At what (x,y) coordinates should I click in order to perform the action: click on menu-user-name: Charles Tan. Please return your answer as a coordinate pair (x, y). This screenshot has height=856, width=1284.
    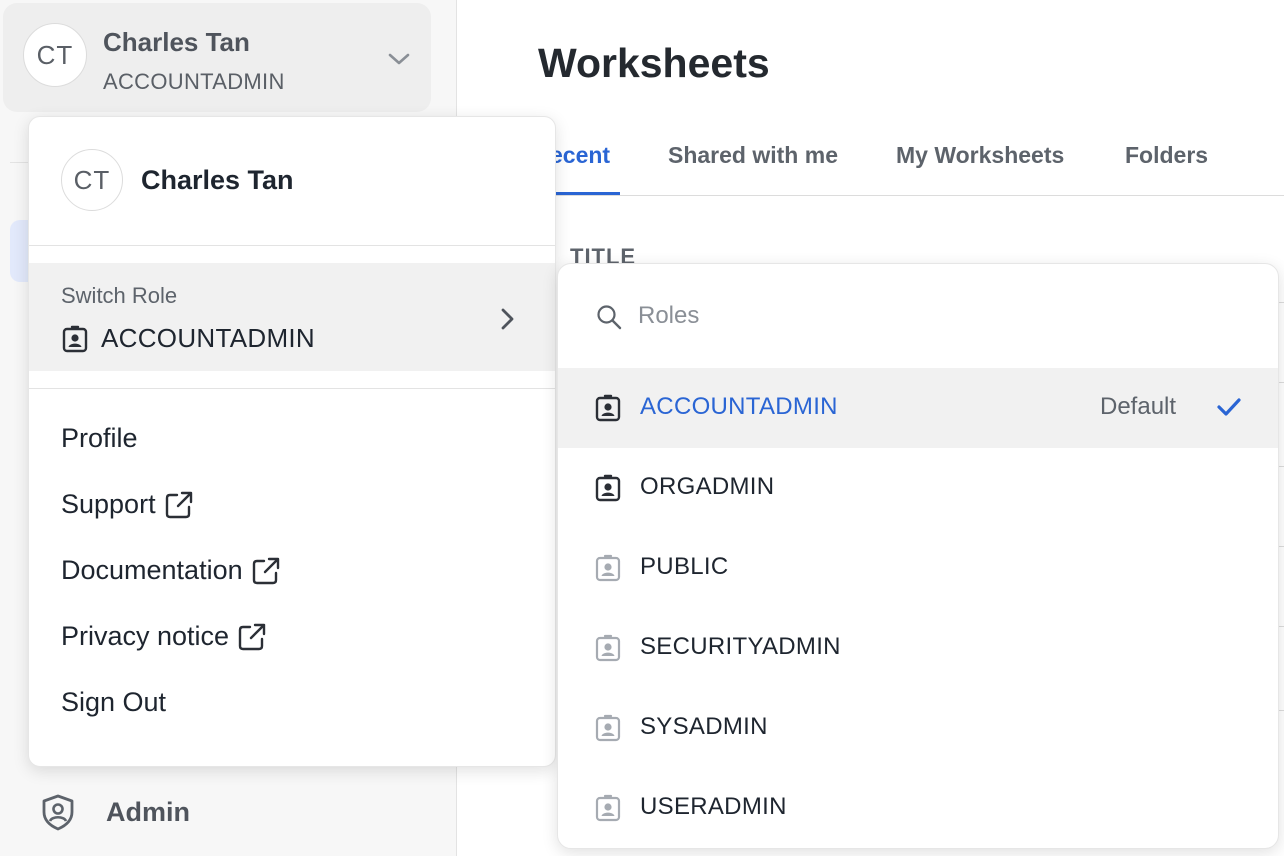
    Looking at the image, I should click on (217, 180).